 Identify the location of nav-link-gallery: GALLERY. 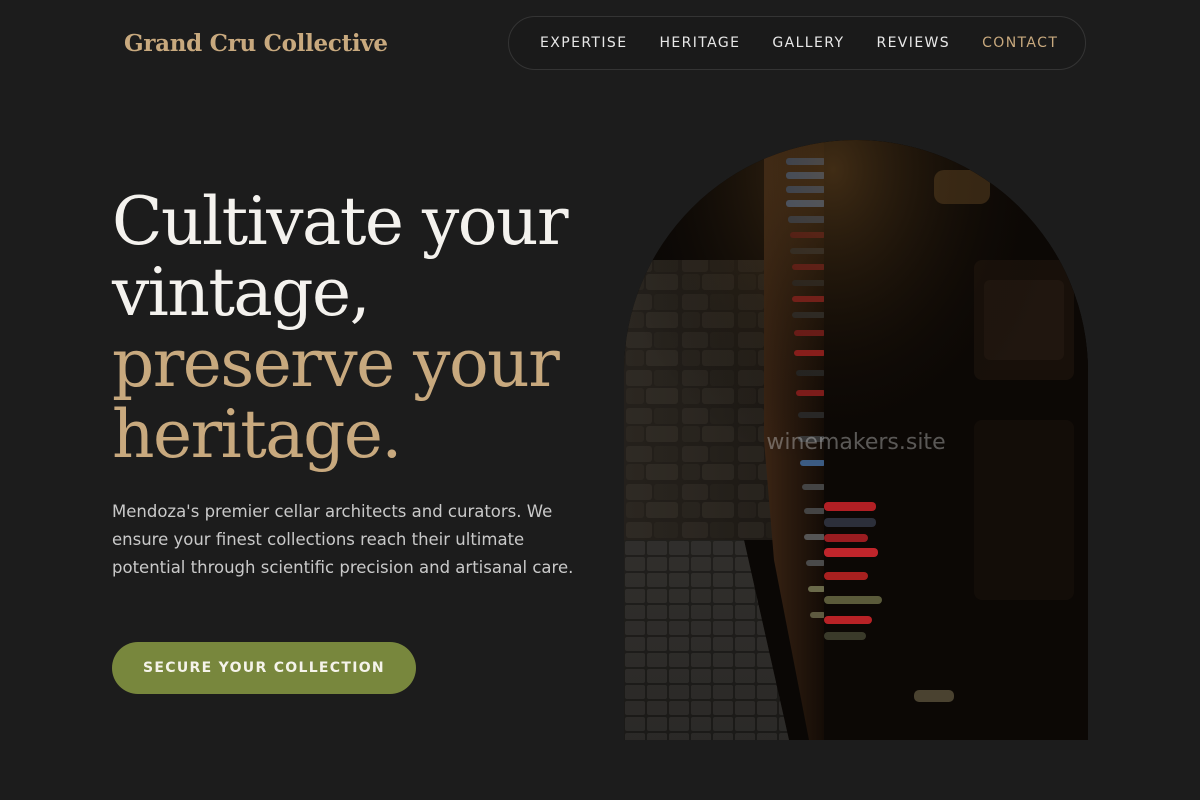
(808, 43).